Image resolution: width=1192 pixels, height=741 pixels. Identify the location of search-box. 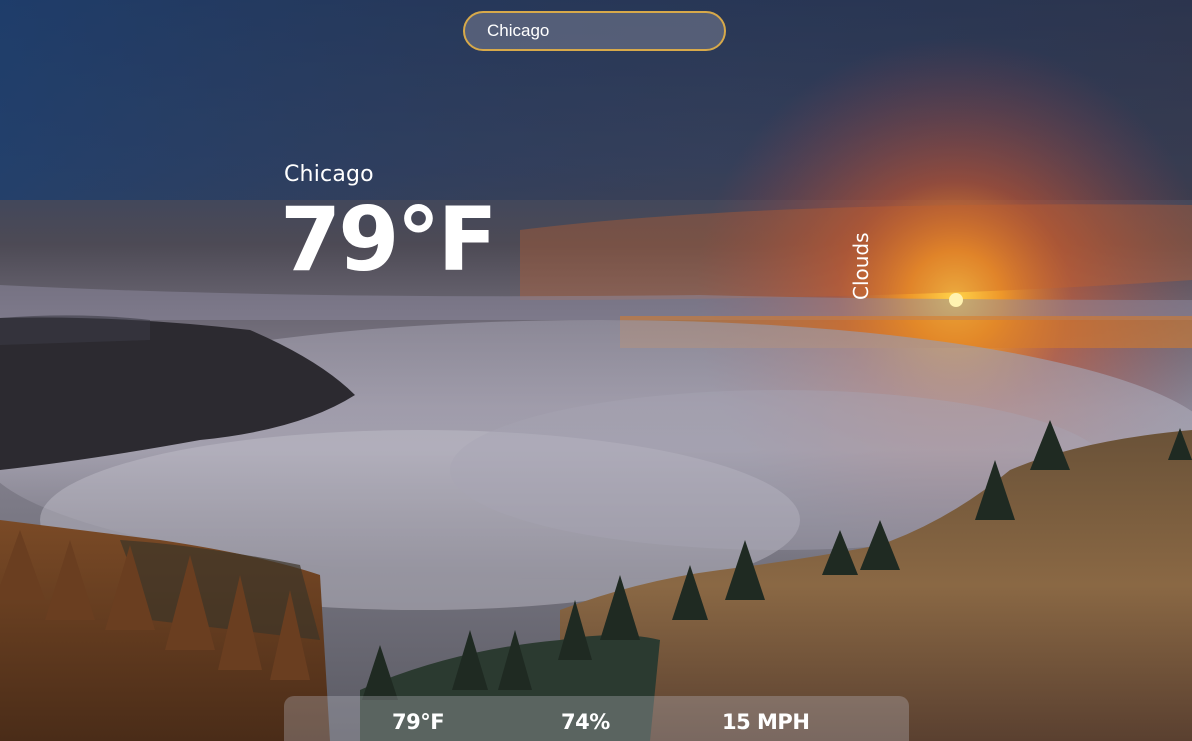
(594, 31).